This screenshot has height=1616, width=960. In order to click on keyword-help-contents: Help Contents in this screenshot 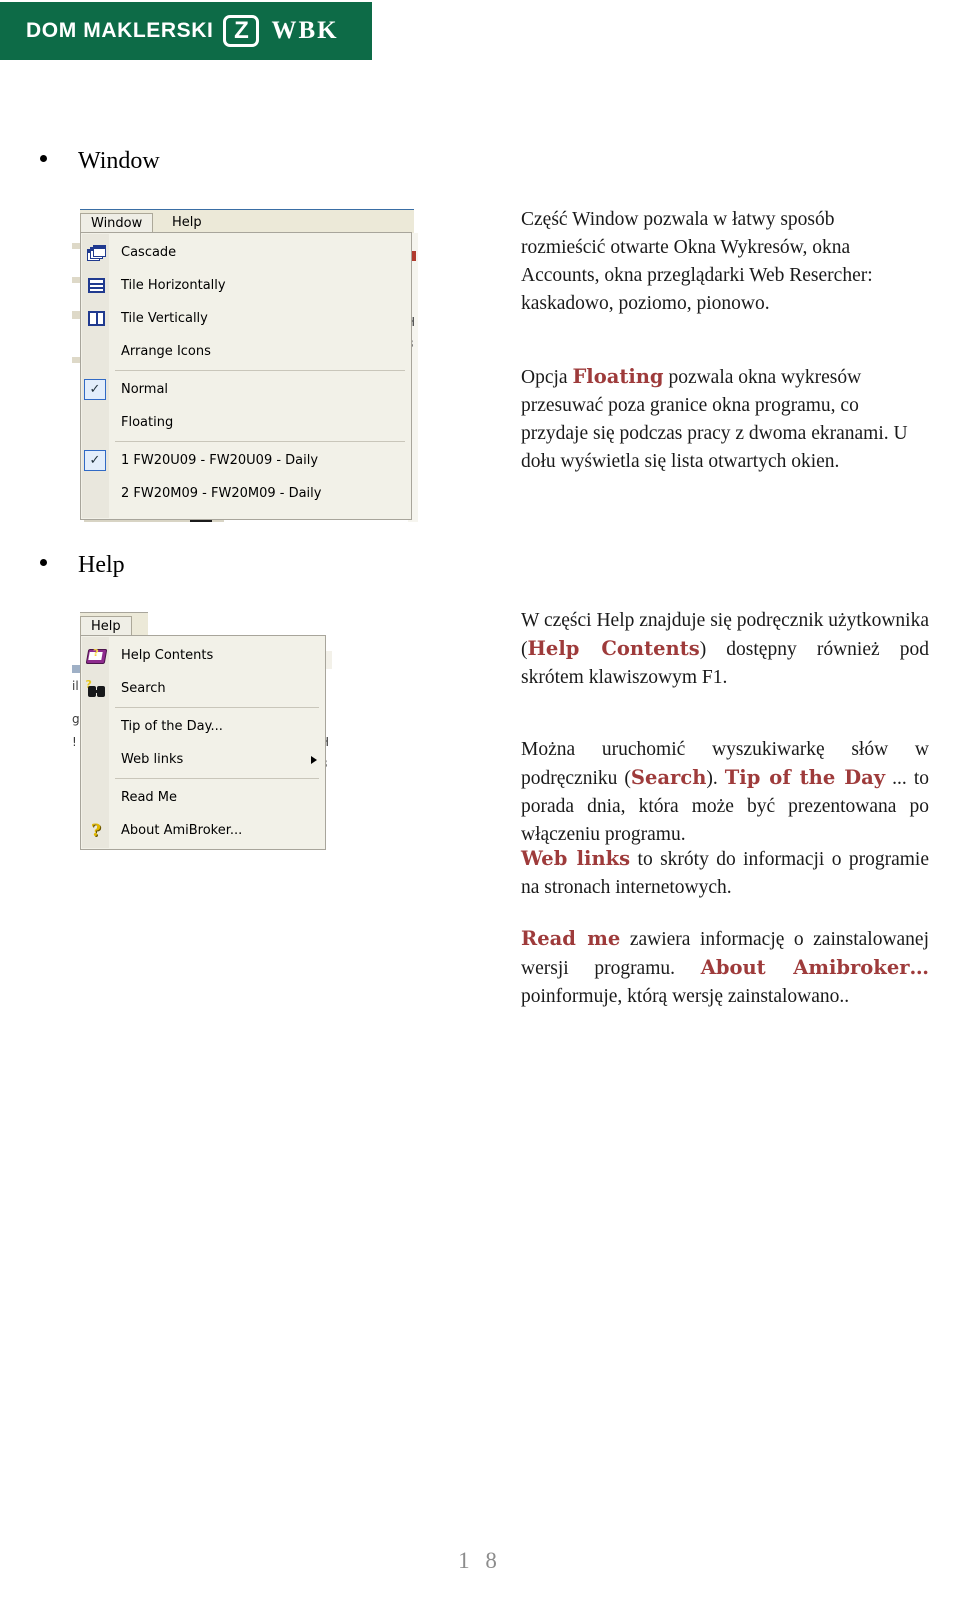, I will do `click(613, 648)`.